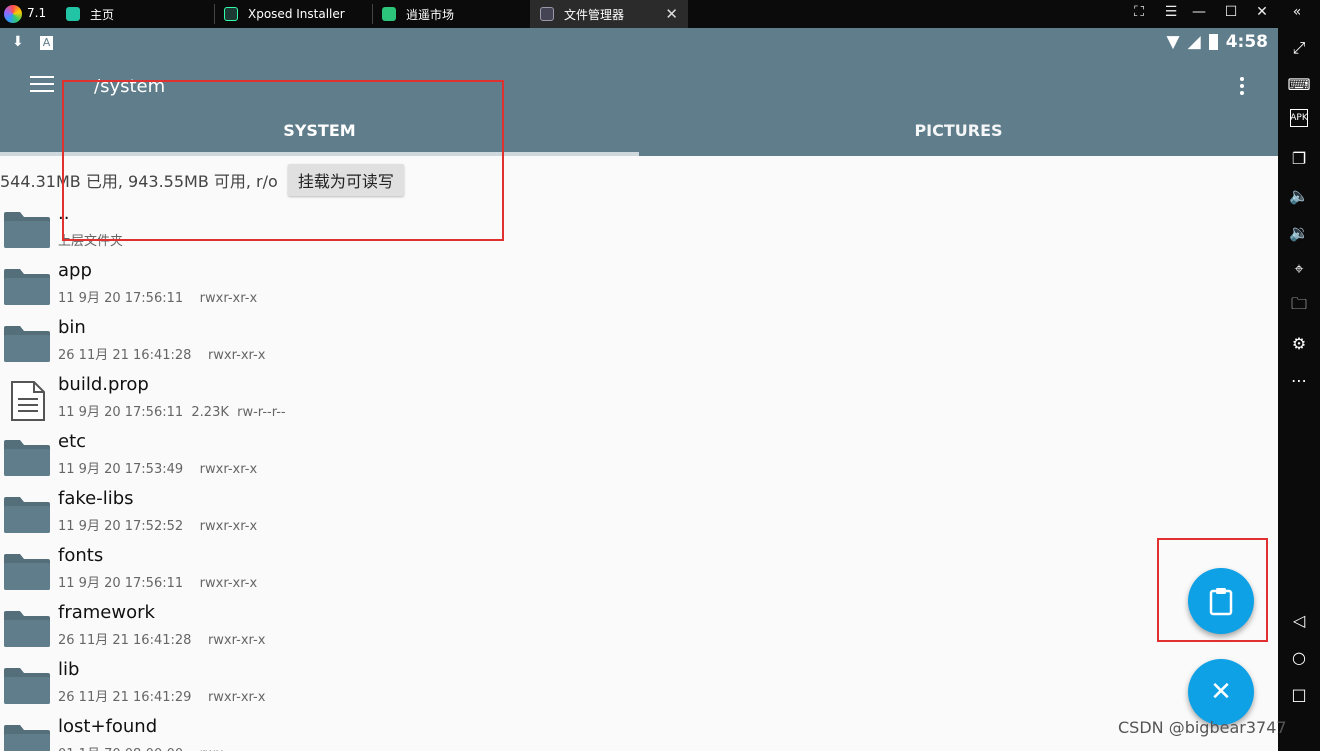  I want to click on maximize-icon: ☐, so click(1231, 12).